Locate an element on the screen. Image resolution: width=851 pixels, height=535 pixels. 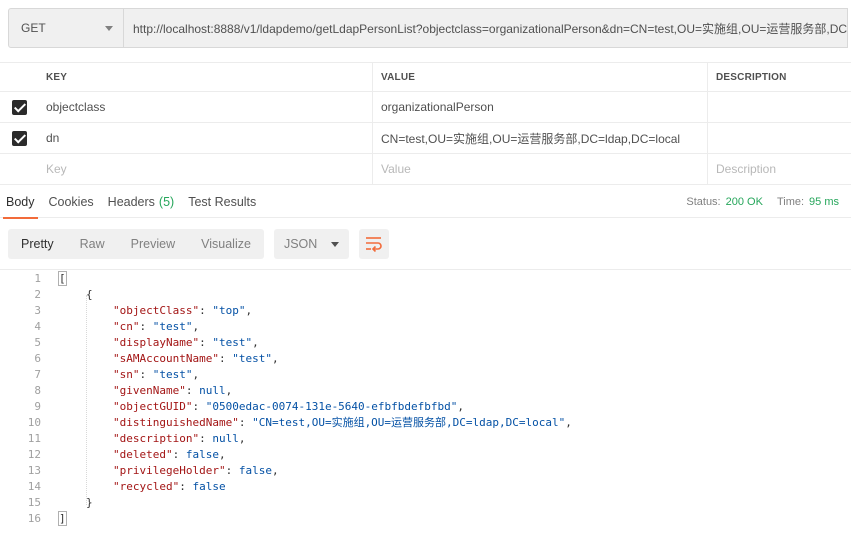
json-key: "sn" is located at coordinates (126, 374).